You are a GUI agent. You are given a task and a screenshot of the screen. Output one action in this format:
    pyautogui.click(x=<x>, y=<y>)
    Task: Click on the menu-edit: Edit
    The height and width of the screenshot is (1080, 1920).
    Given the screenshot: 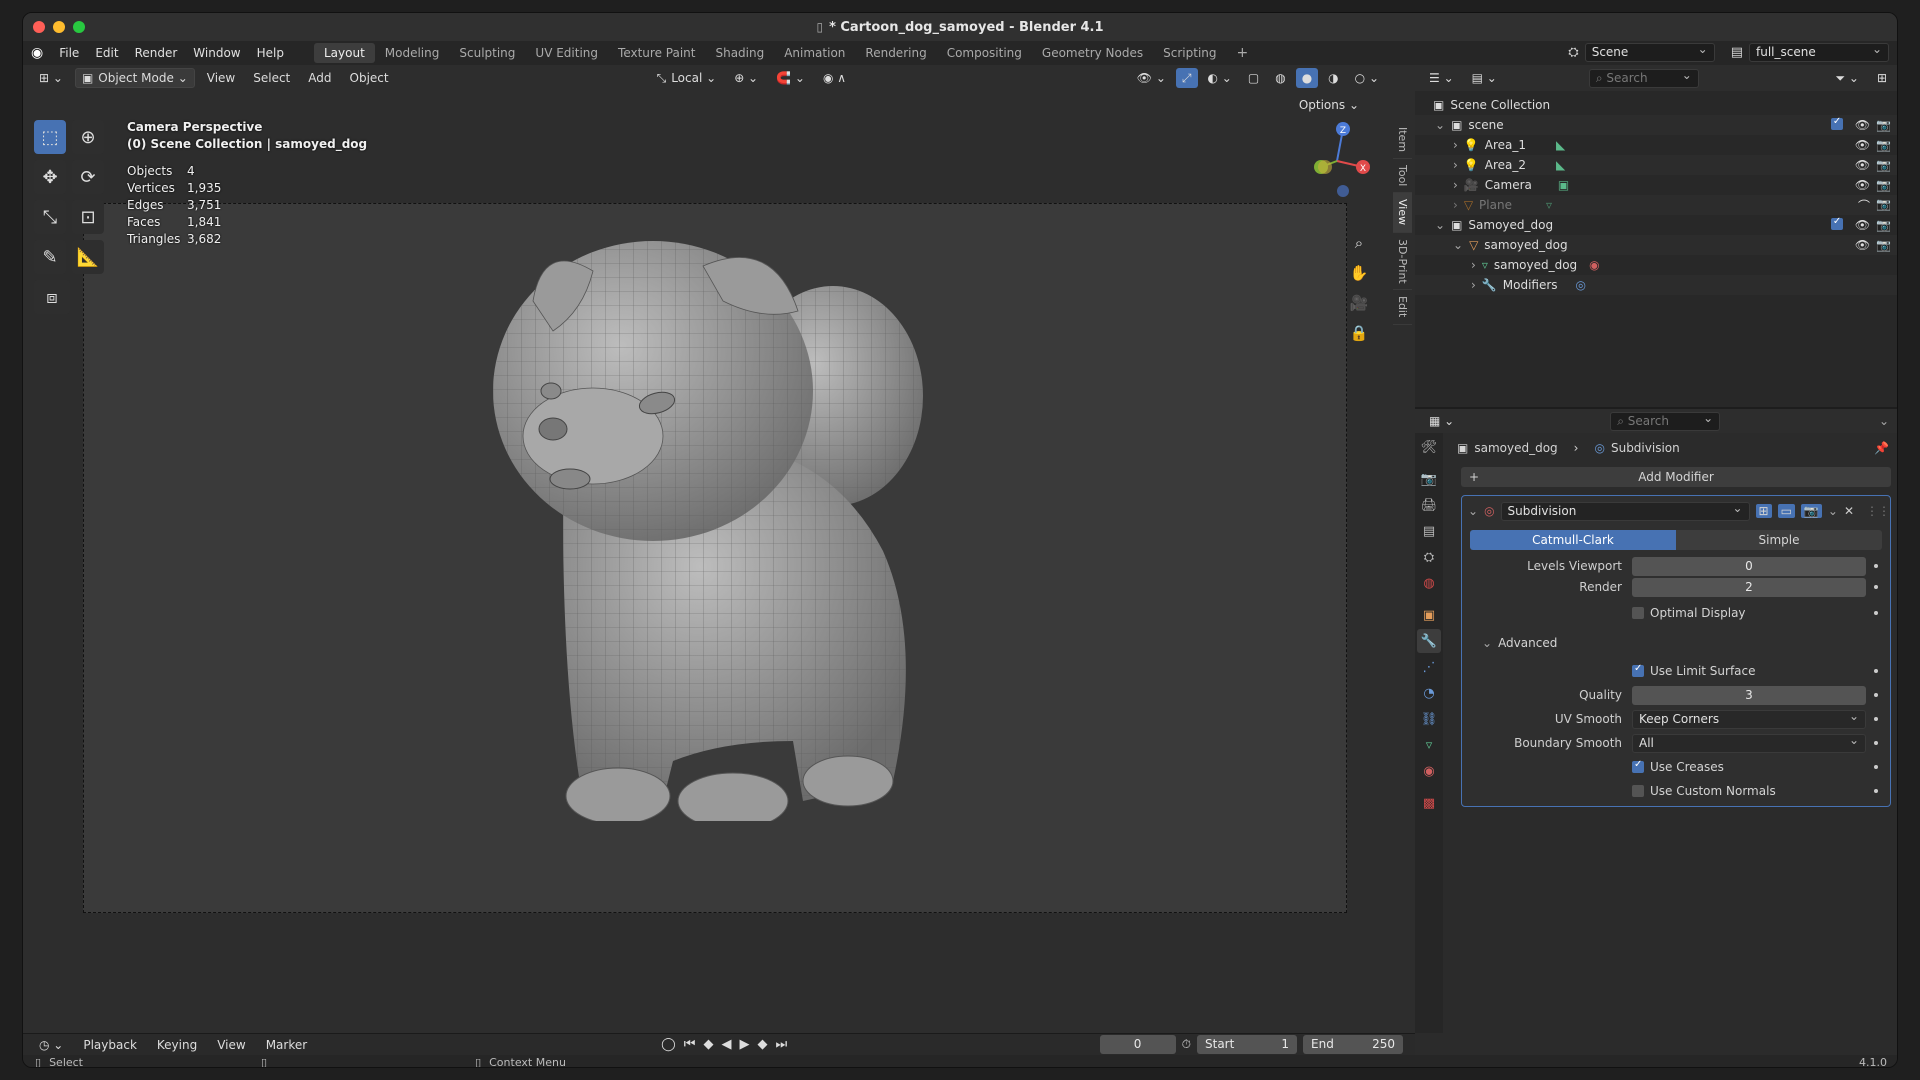 What is the action you would take?
    pyautogui.click(x=106, y=53)
    